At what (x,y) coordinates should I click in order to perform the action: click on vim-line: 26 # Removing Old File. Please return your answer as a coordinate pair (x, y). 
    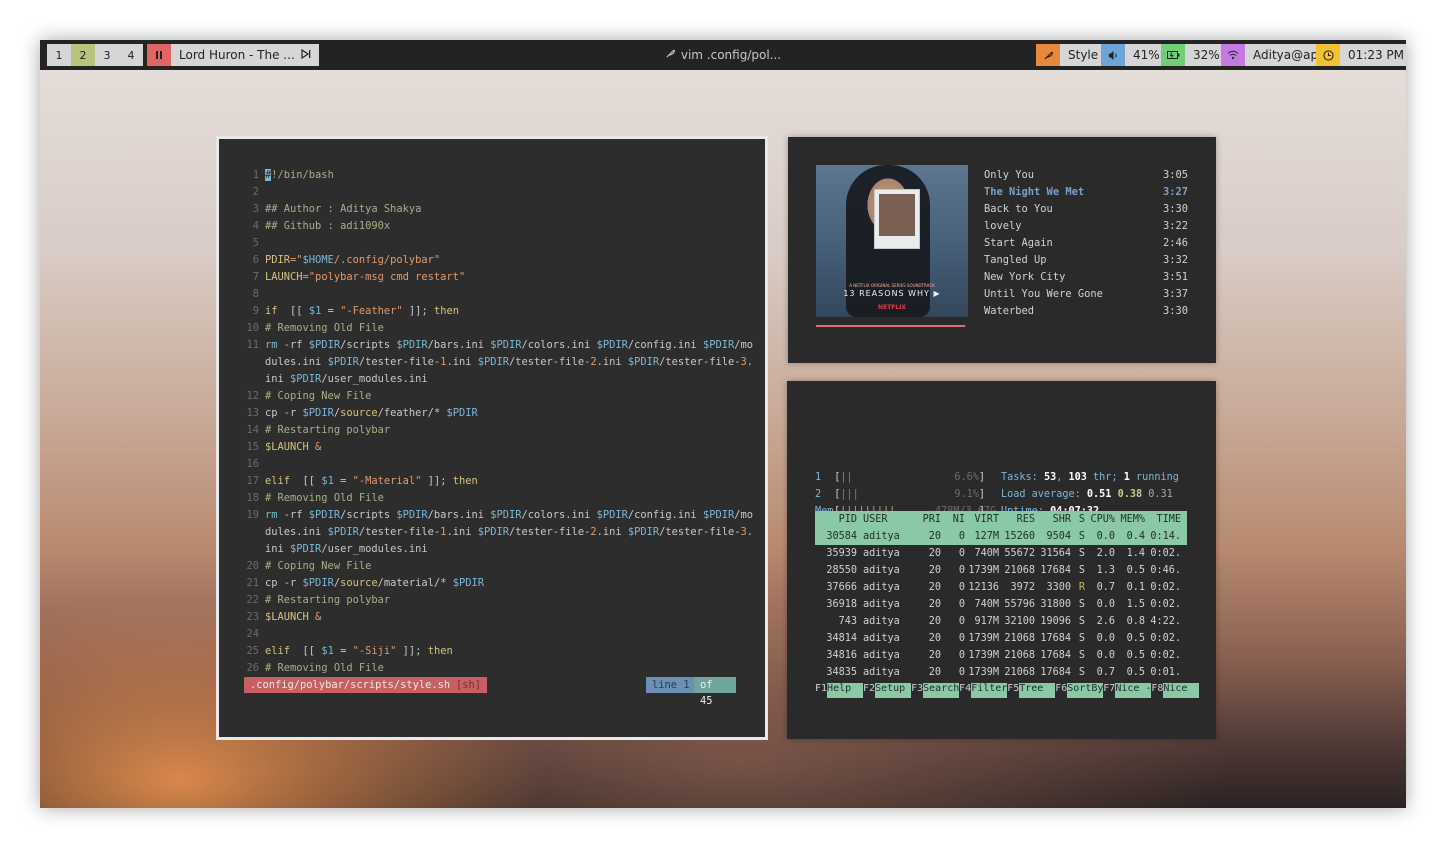
    Looking at the image, I should click on (495, 668).